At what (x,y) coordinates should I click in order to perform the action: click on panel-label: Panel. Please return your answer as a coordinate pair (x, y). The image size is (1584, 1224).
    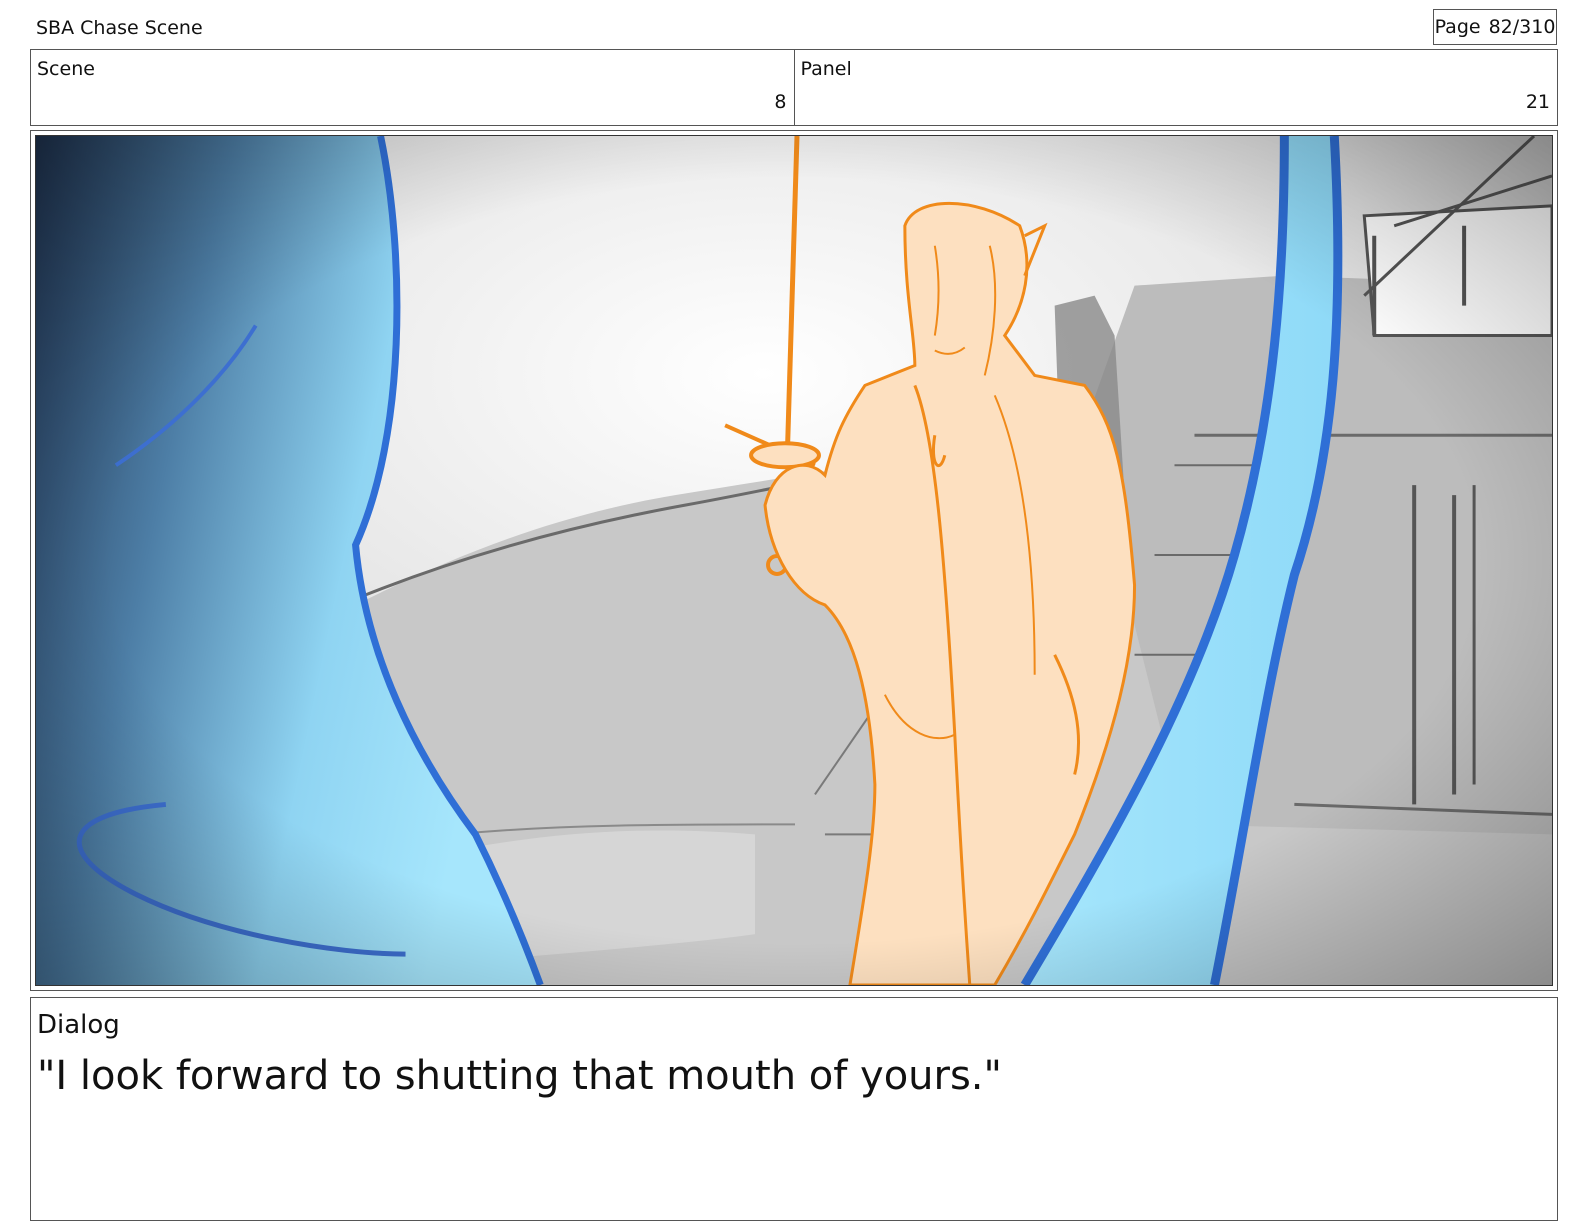
    Looking at the image, I should click on (826, 69).